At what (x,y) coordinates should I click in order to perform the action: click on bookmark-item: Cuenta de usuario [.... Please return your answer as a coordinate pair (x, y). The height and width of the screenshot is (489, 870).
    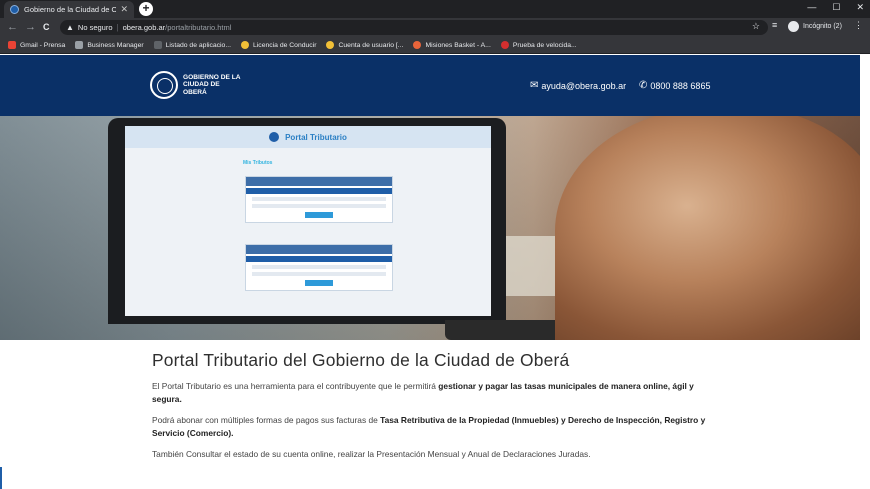
    Looking at the image, I should click on (364, 45).